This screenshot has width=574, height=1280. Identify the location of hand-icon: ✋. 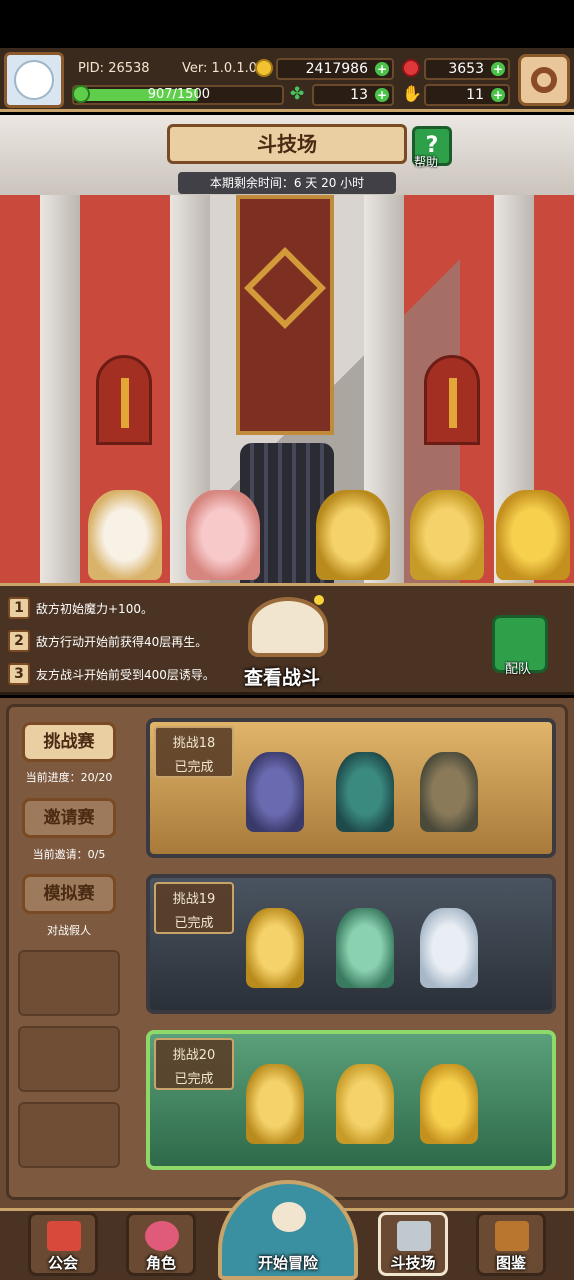
(412, 93).